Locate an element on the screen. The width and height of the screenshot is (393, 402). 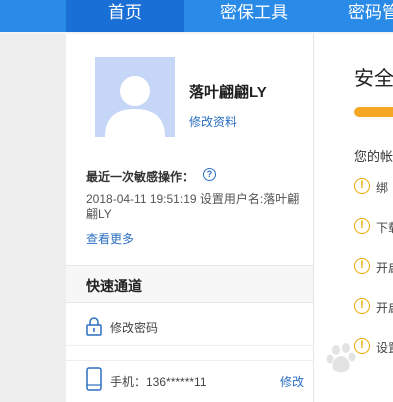
security-item-label: 设置 is located at coordinates (384, 348).